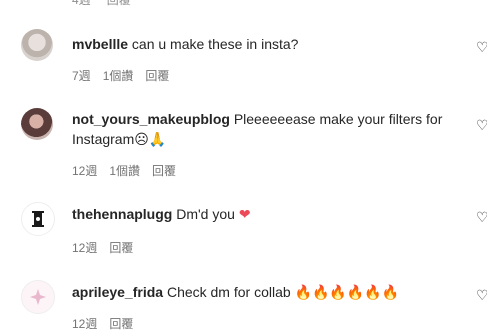 The image size is (487, 332). I want to click on comment-meta: 12週 1個讚 回覆, so click(124, 170).